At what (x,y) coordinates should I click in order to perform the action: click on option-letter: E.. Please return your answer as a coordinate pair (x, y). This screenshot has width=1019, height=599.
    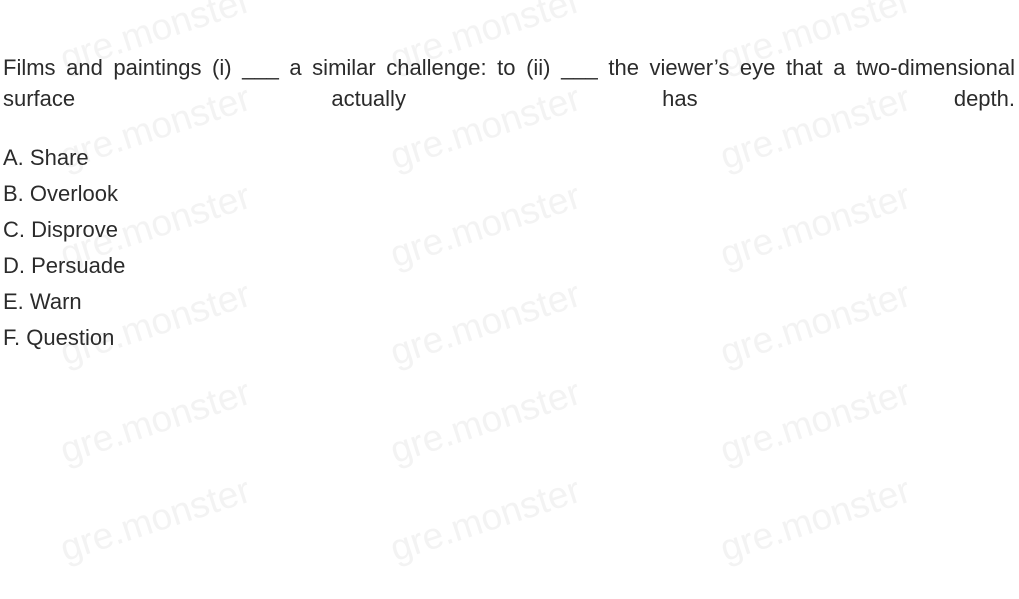
    Looking at the image, I should click on (13, 301).